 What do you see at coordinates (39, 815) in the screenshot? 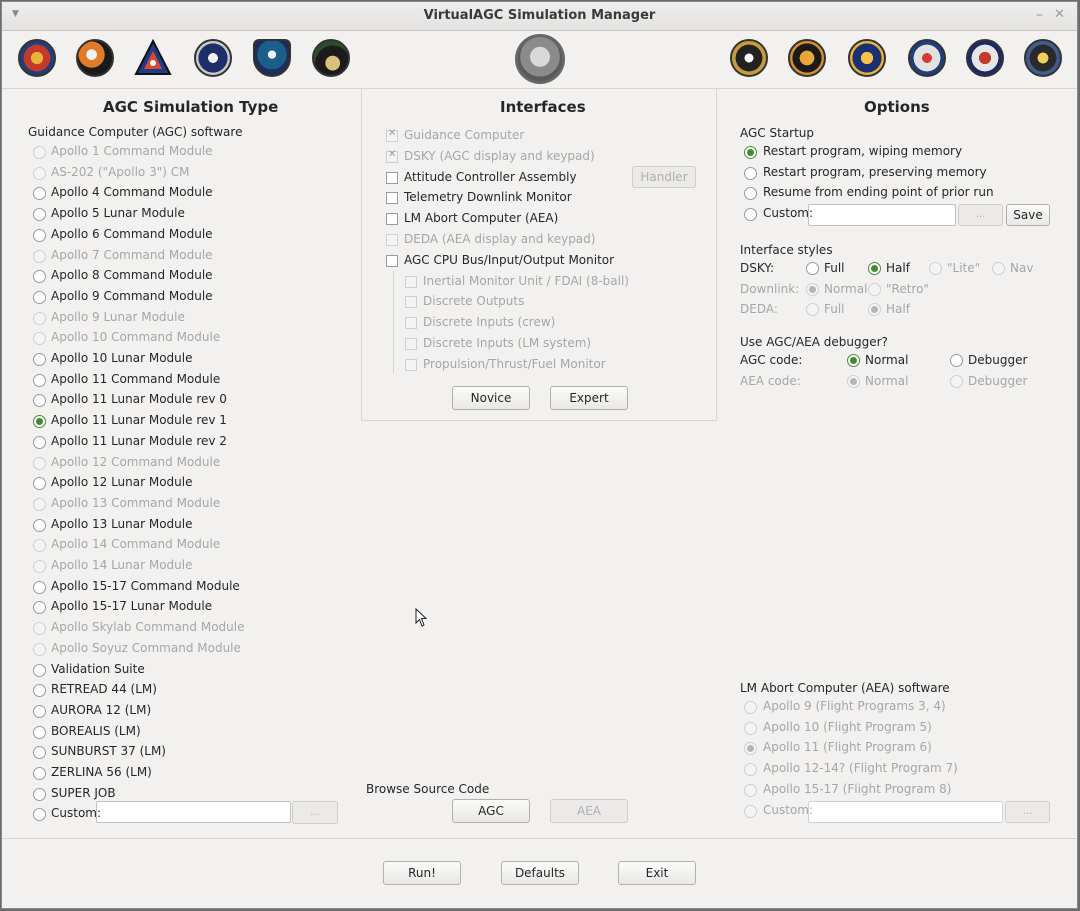
I see `agc-custom-radio` at bounding box center [39, 815].